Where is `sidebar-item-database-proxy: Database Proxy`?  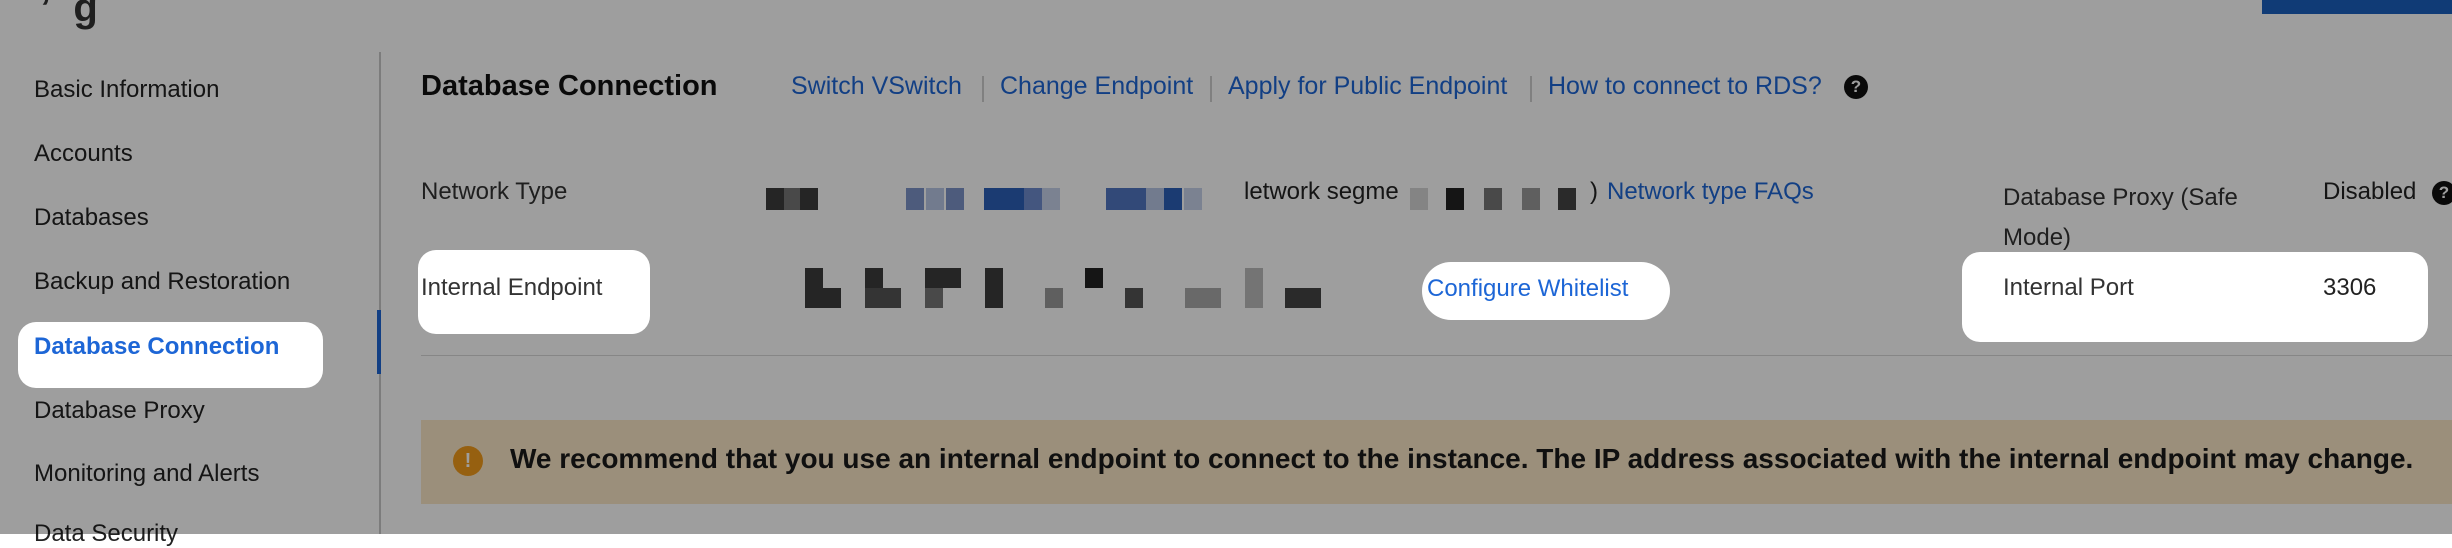
sidebar-item-database-proxy: Database Proxy is located at coordinates (119, 411).